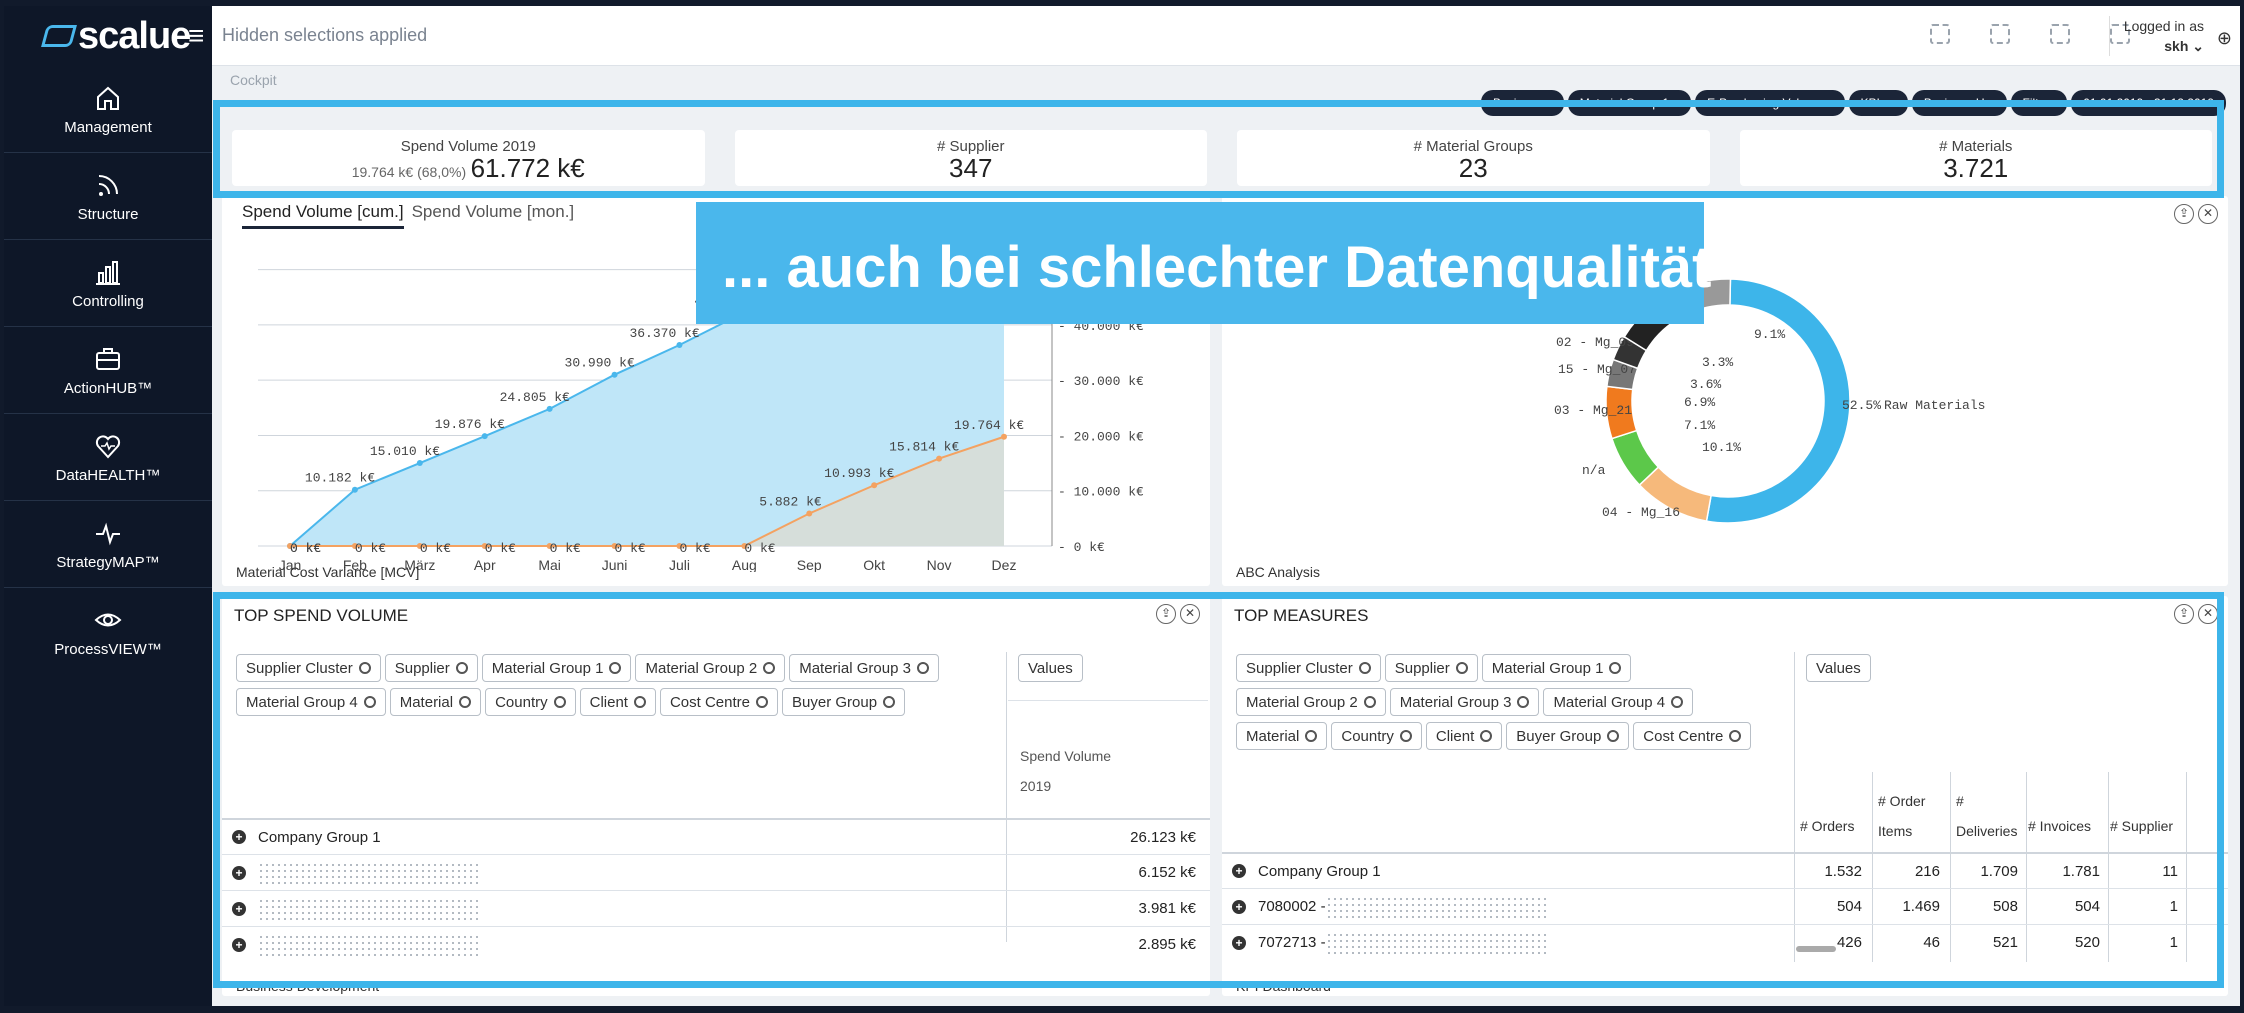 This screenshot has width=2244, height=1013. Describe the element at coordinates (2000, 34) in the screenshot. I see `back-selection-icon` at that location.